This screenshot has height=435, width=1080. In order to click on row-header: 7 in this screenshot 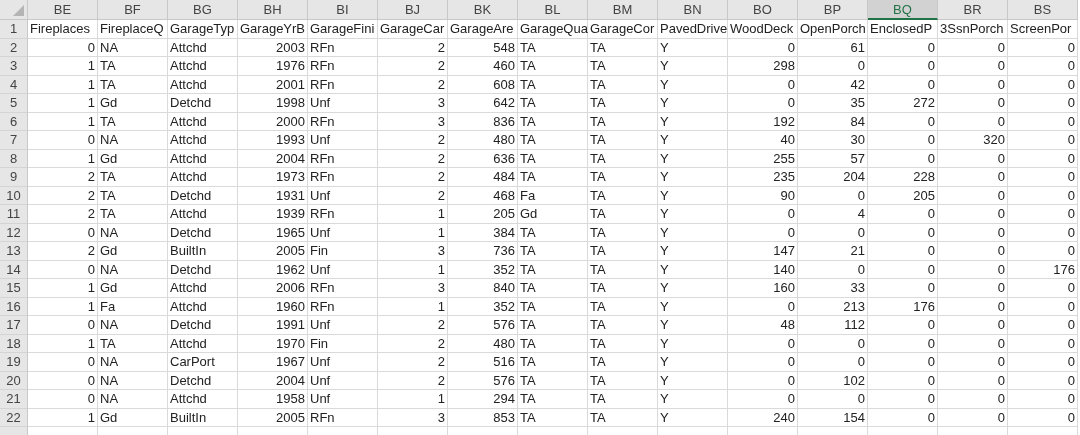, I will do `click(14, 140)`.